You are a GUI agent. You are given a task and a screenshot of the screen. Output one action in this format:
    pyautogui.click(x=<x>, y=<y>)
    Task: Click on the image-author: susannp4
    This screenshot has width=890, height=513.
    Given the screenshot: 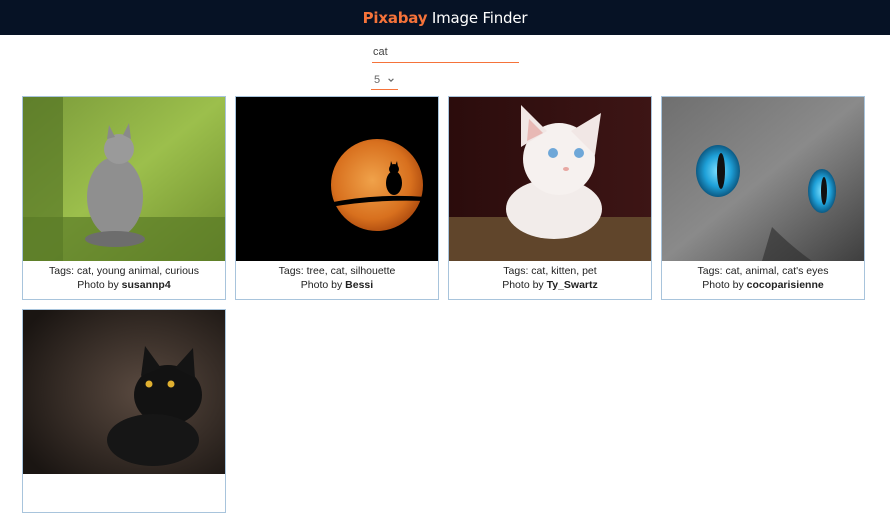 What is the action you would take?
    pyautogui.click(x=146, y=285)
    